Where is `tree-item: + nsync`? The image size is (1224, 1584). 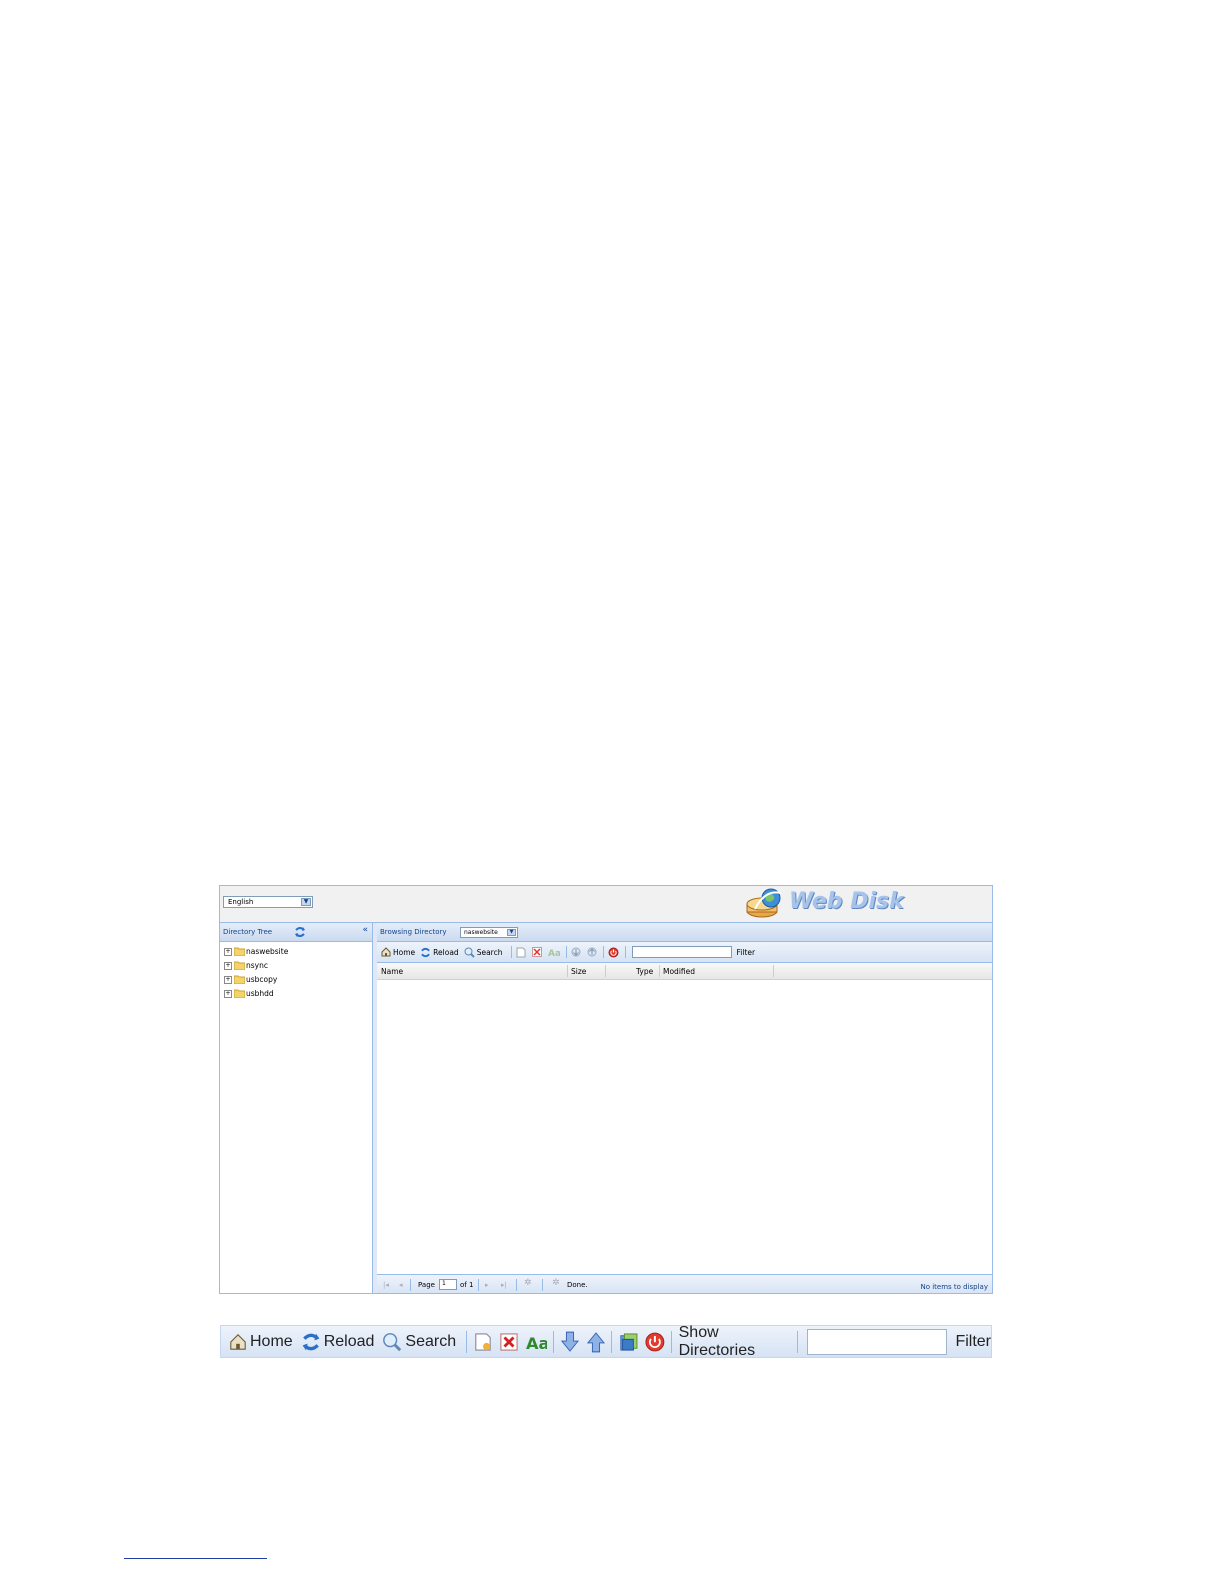 tree-item: + nsync is located at coordinates (296, 966).